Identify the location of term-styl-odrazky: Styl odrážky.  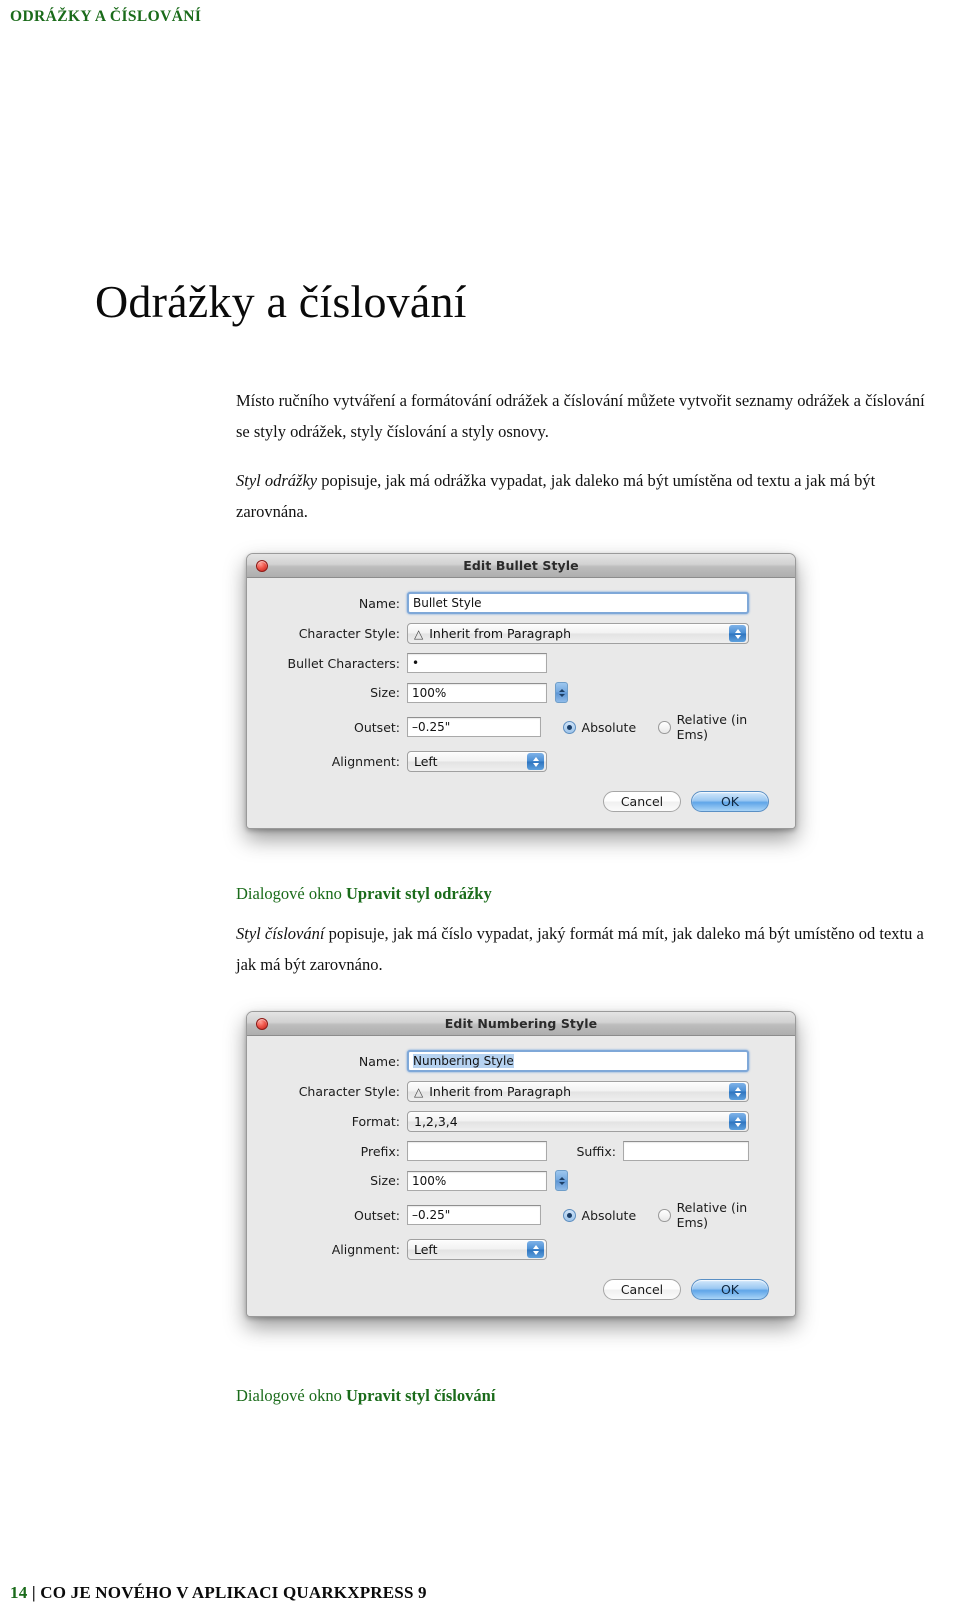
(277, 480).